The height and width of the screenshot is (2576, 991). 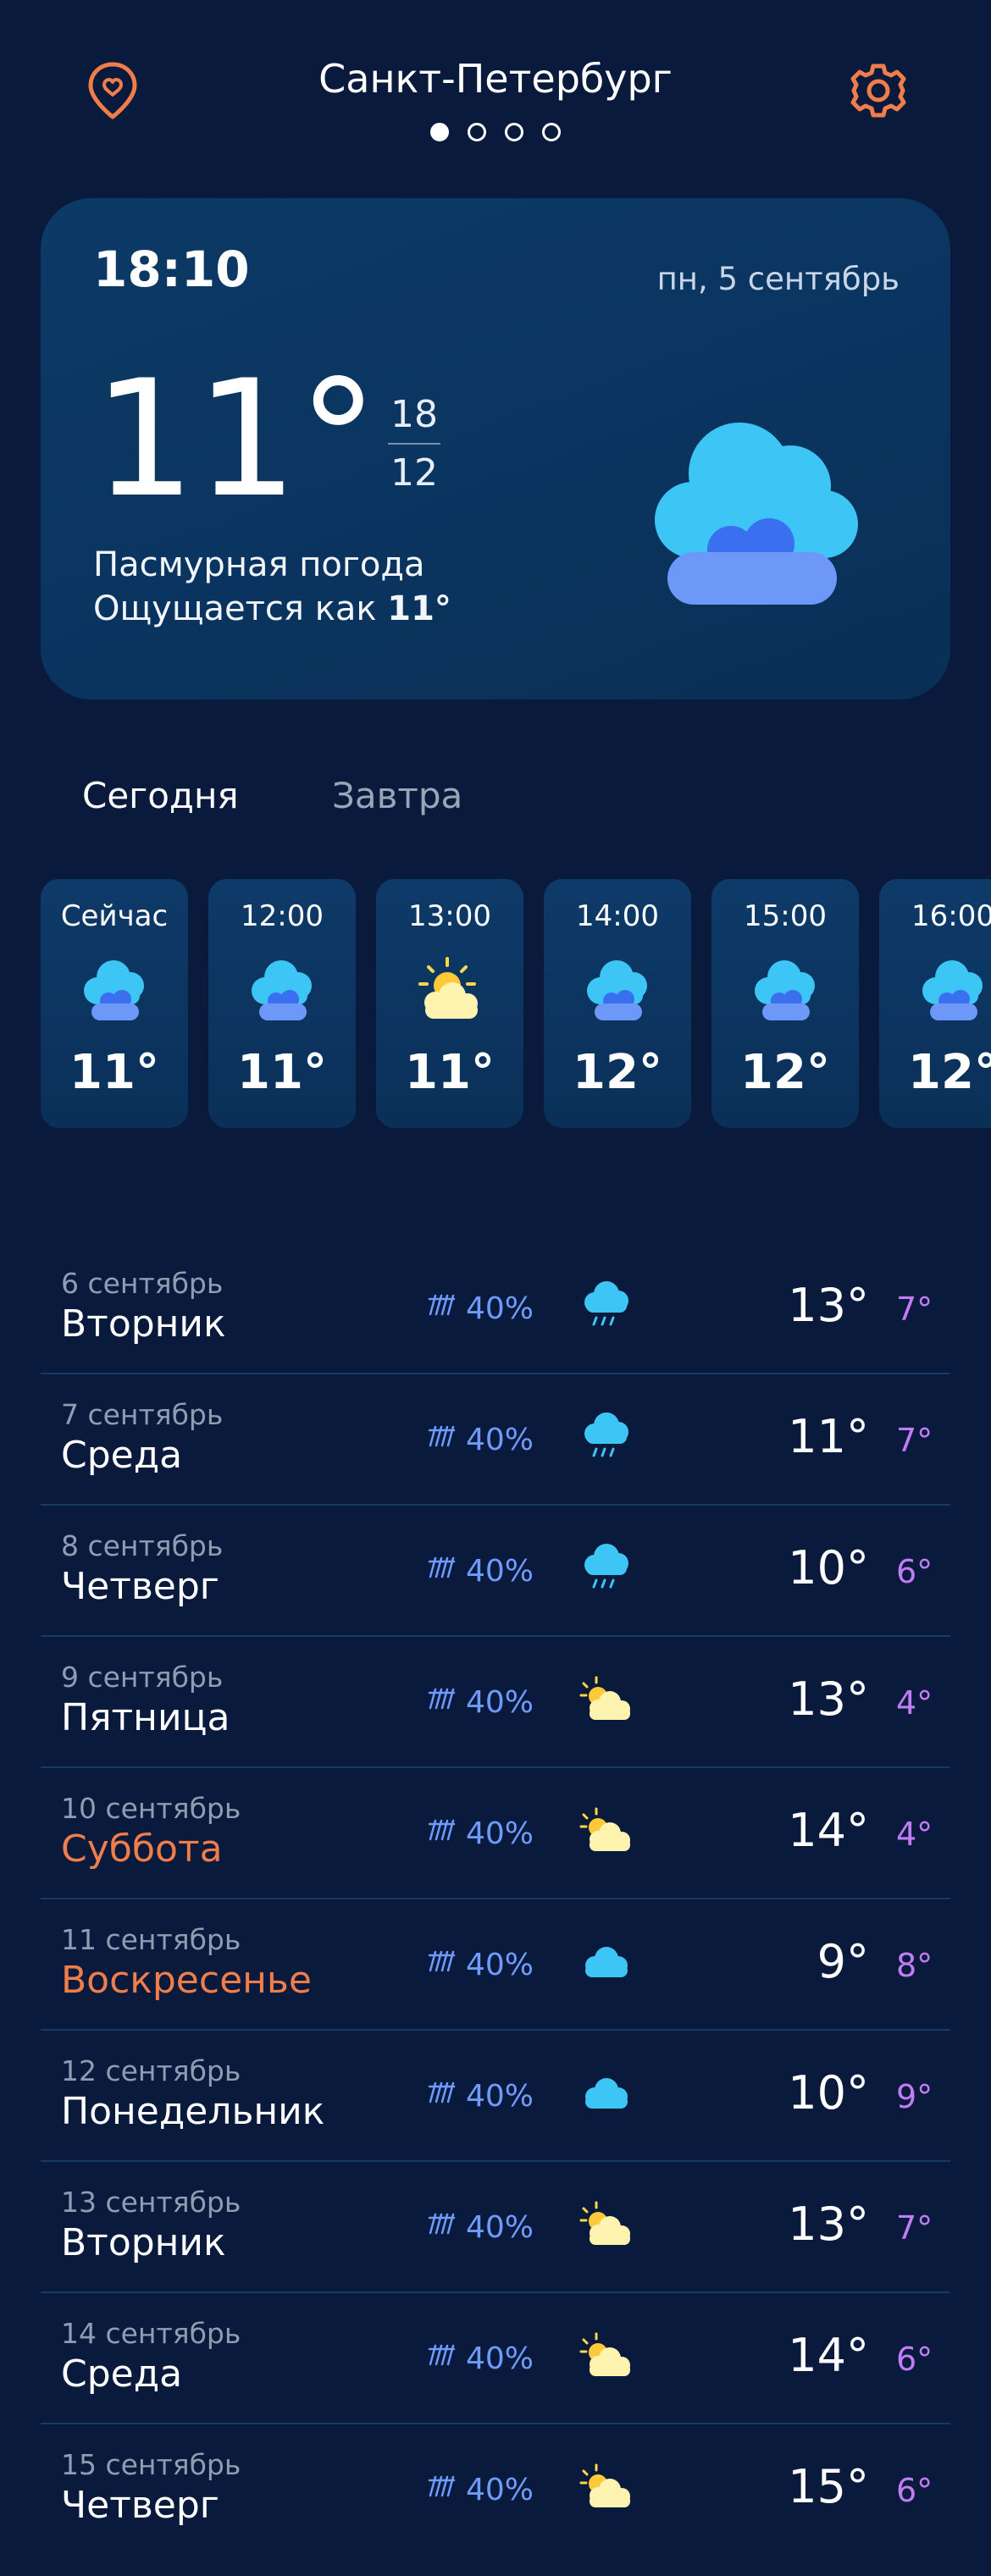 I want to click on day-name: Пятница, so click(x=145, y=1717).